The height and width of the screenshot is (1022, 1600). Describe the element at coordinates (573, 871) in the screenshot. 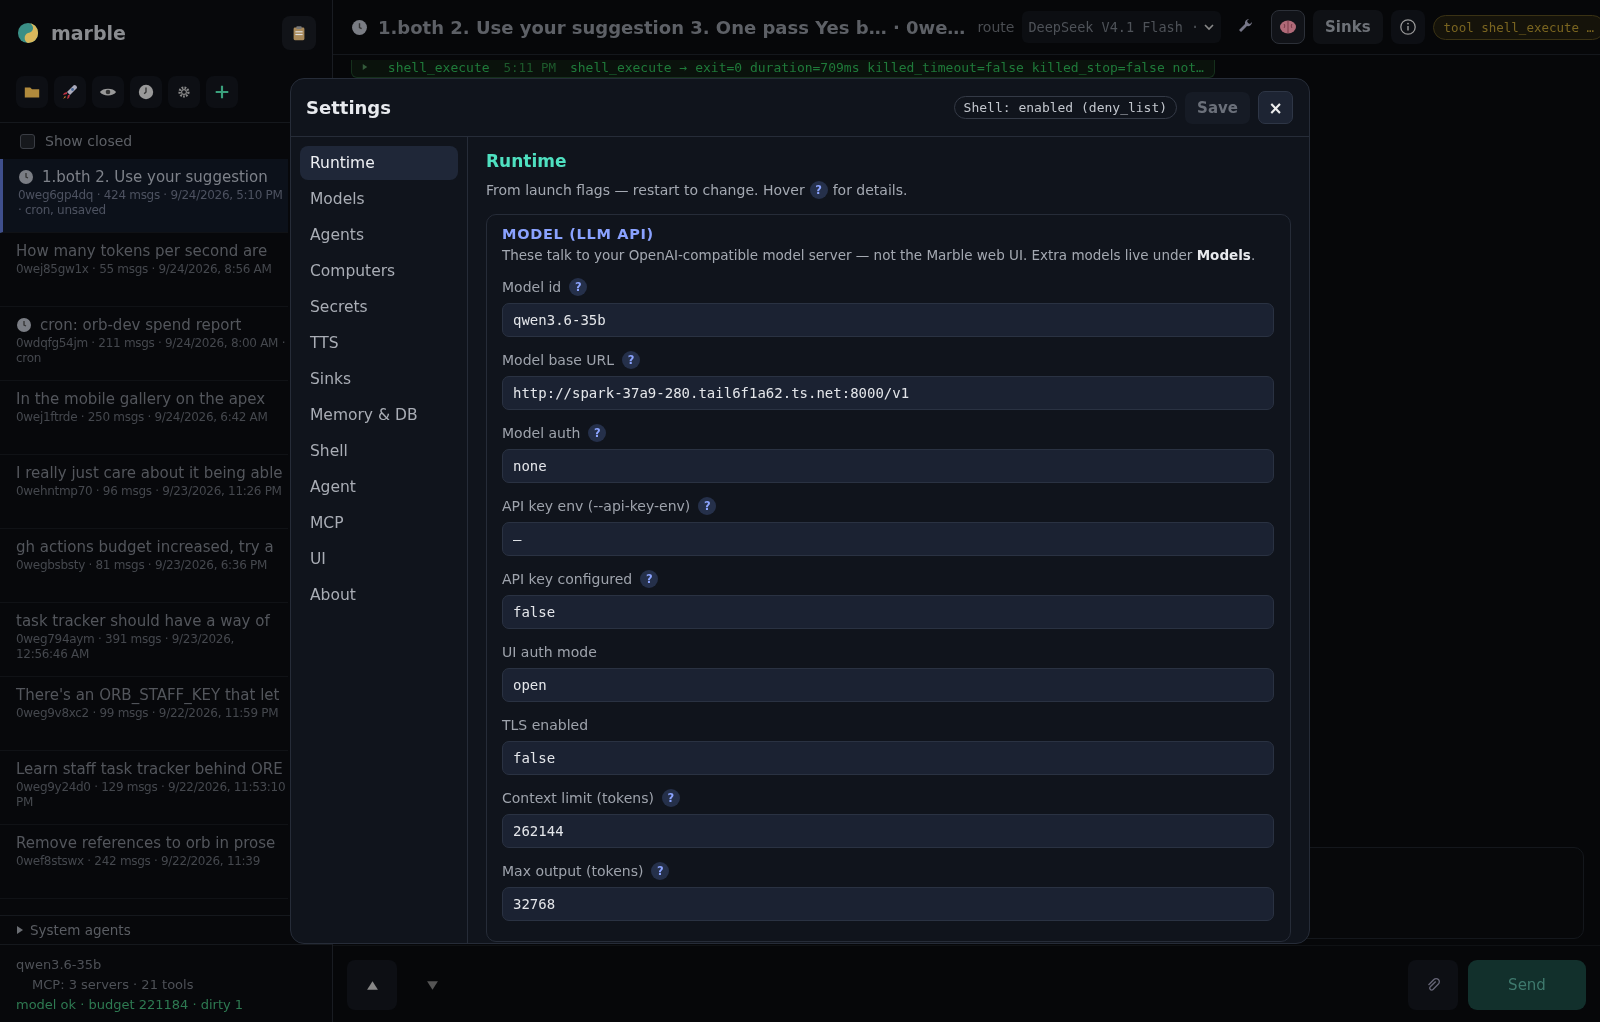

I see `field-label: Max output (tokens)` at that location.